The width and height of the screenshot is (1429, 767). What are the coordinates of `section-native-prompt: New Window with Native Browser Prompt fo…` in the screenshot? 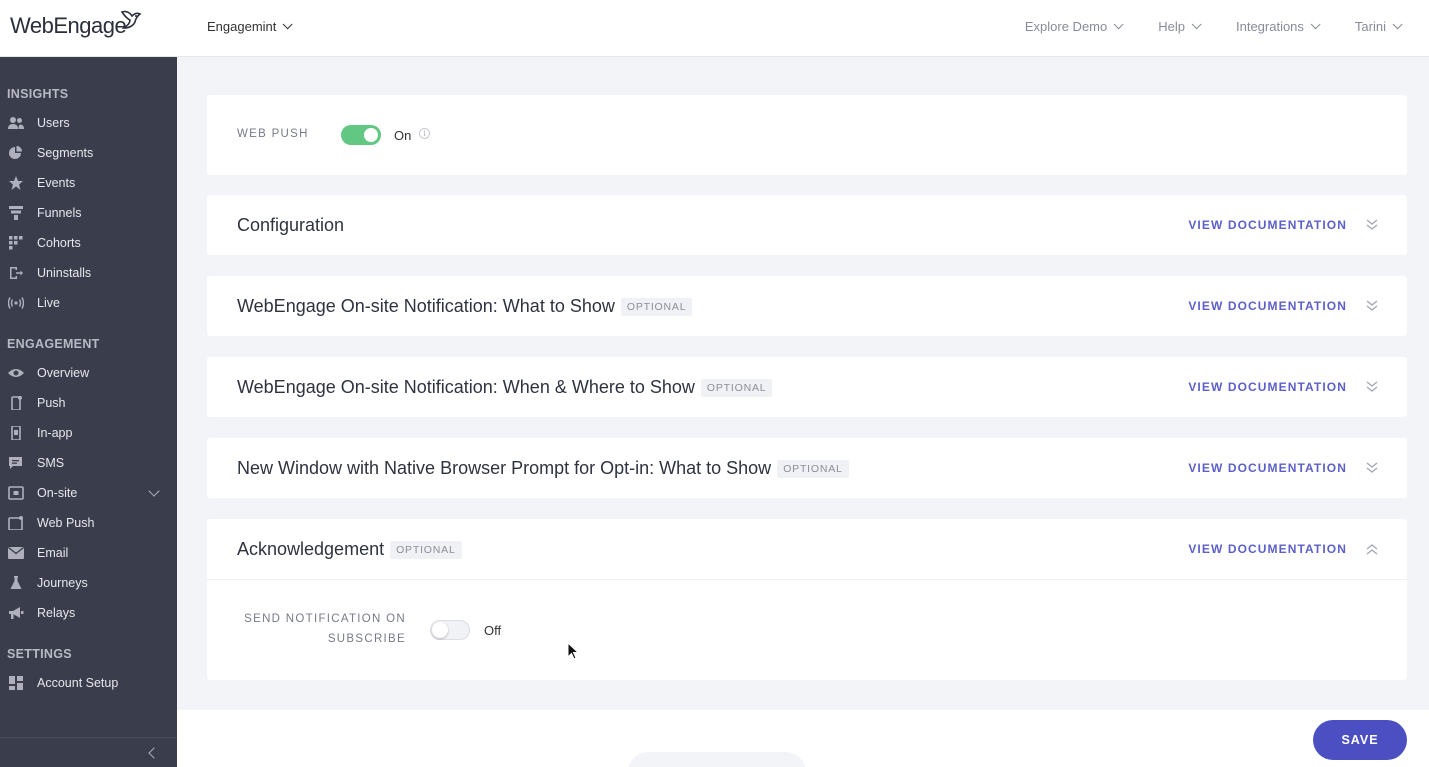 It's located at (807, 468).